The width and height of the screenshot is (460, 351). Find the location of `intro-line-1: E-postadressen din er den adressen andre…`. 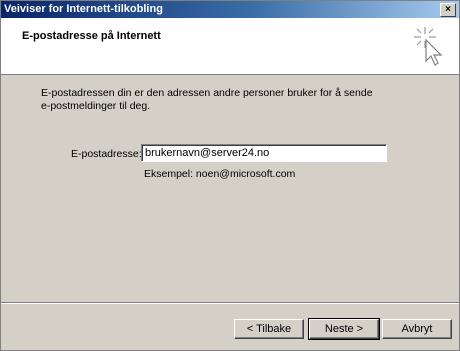

intro-line-1: E-postadressen din er den adressen andre… is located at coordinates (207, 93).